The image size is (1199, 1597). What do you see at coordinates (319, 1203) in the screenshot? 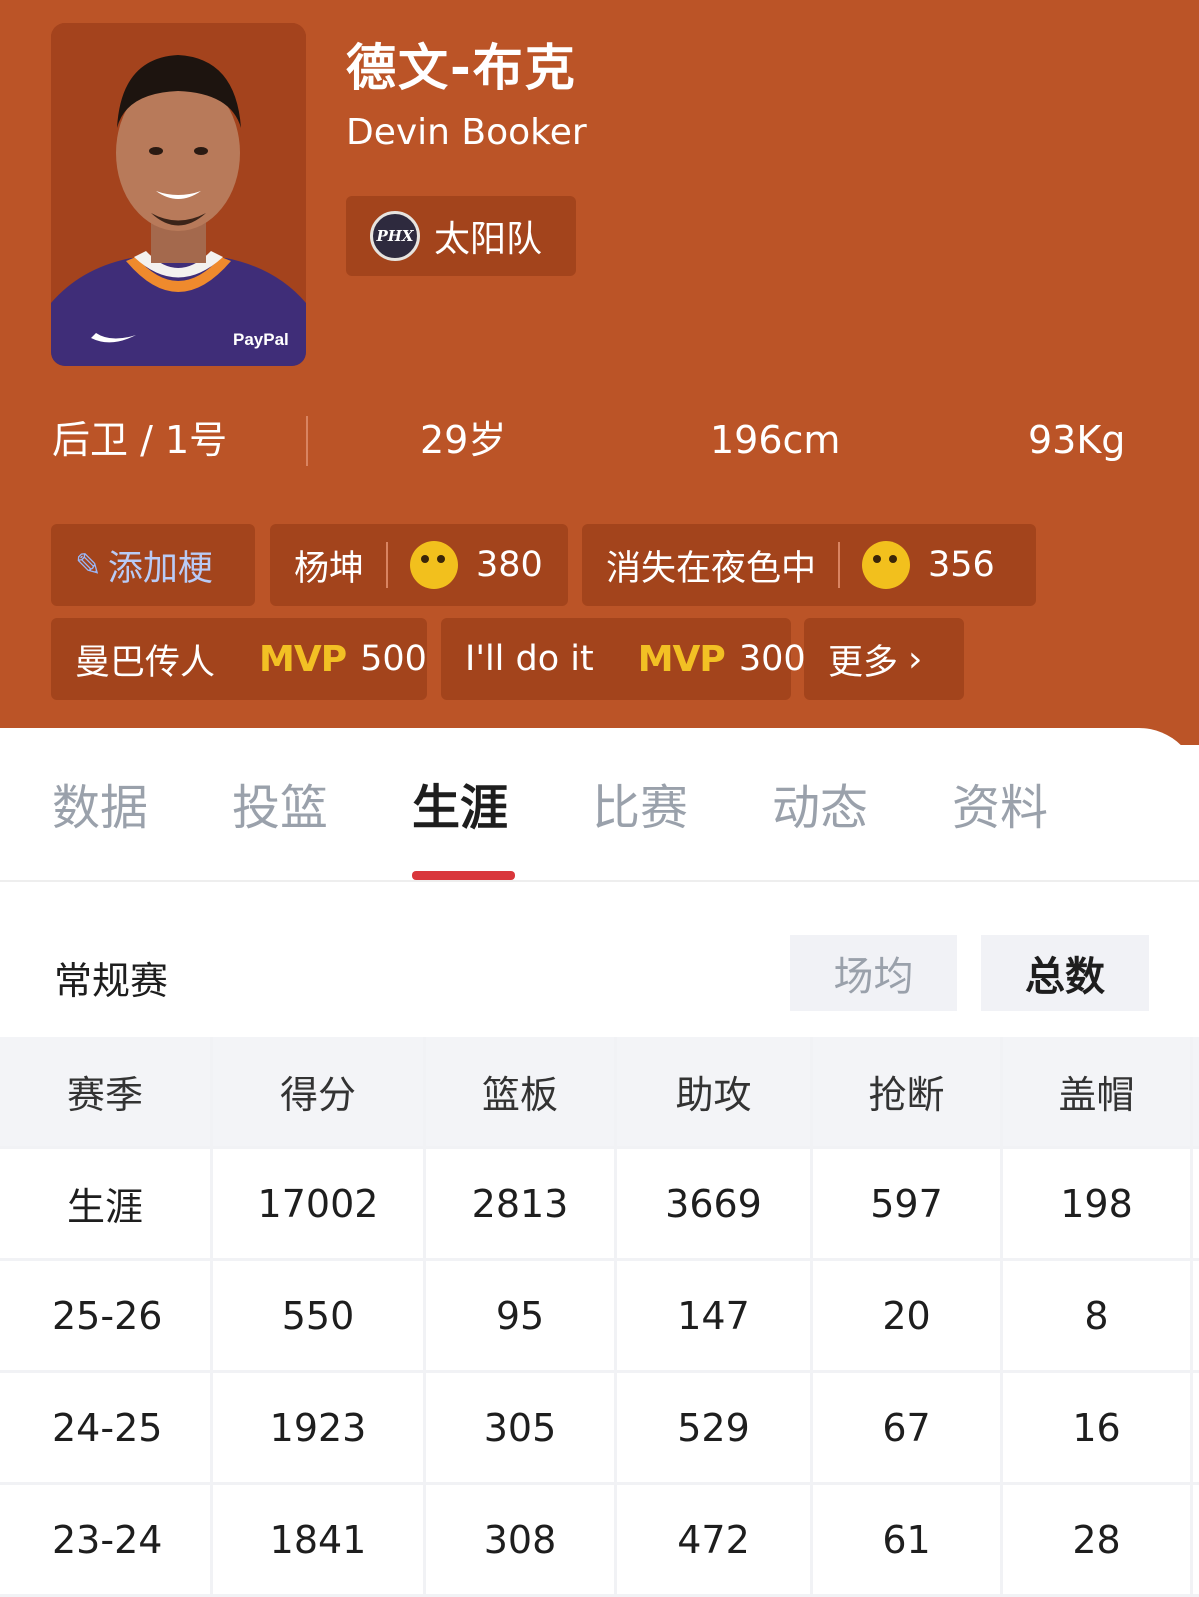
I see `cell-points: 17002` at bounding box center [319, 1203].